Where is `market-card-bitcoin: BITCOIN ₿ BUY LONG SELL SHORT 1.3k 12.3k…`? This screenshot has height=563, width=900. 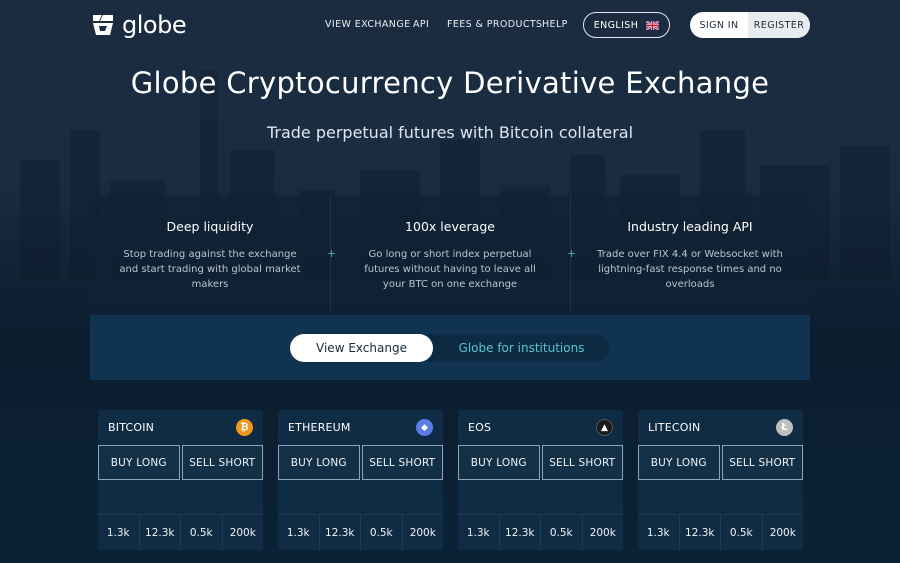 market-card-bitcoin: BITCOIN ₿ BUY LONG SELL SHORT 1.3k 12.3k… is located at coordinates (180, 480).